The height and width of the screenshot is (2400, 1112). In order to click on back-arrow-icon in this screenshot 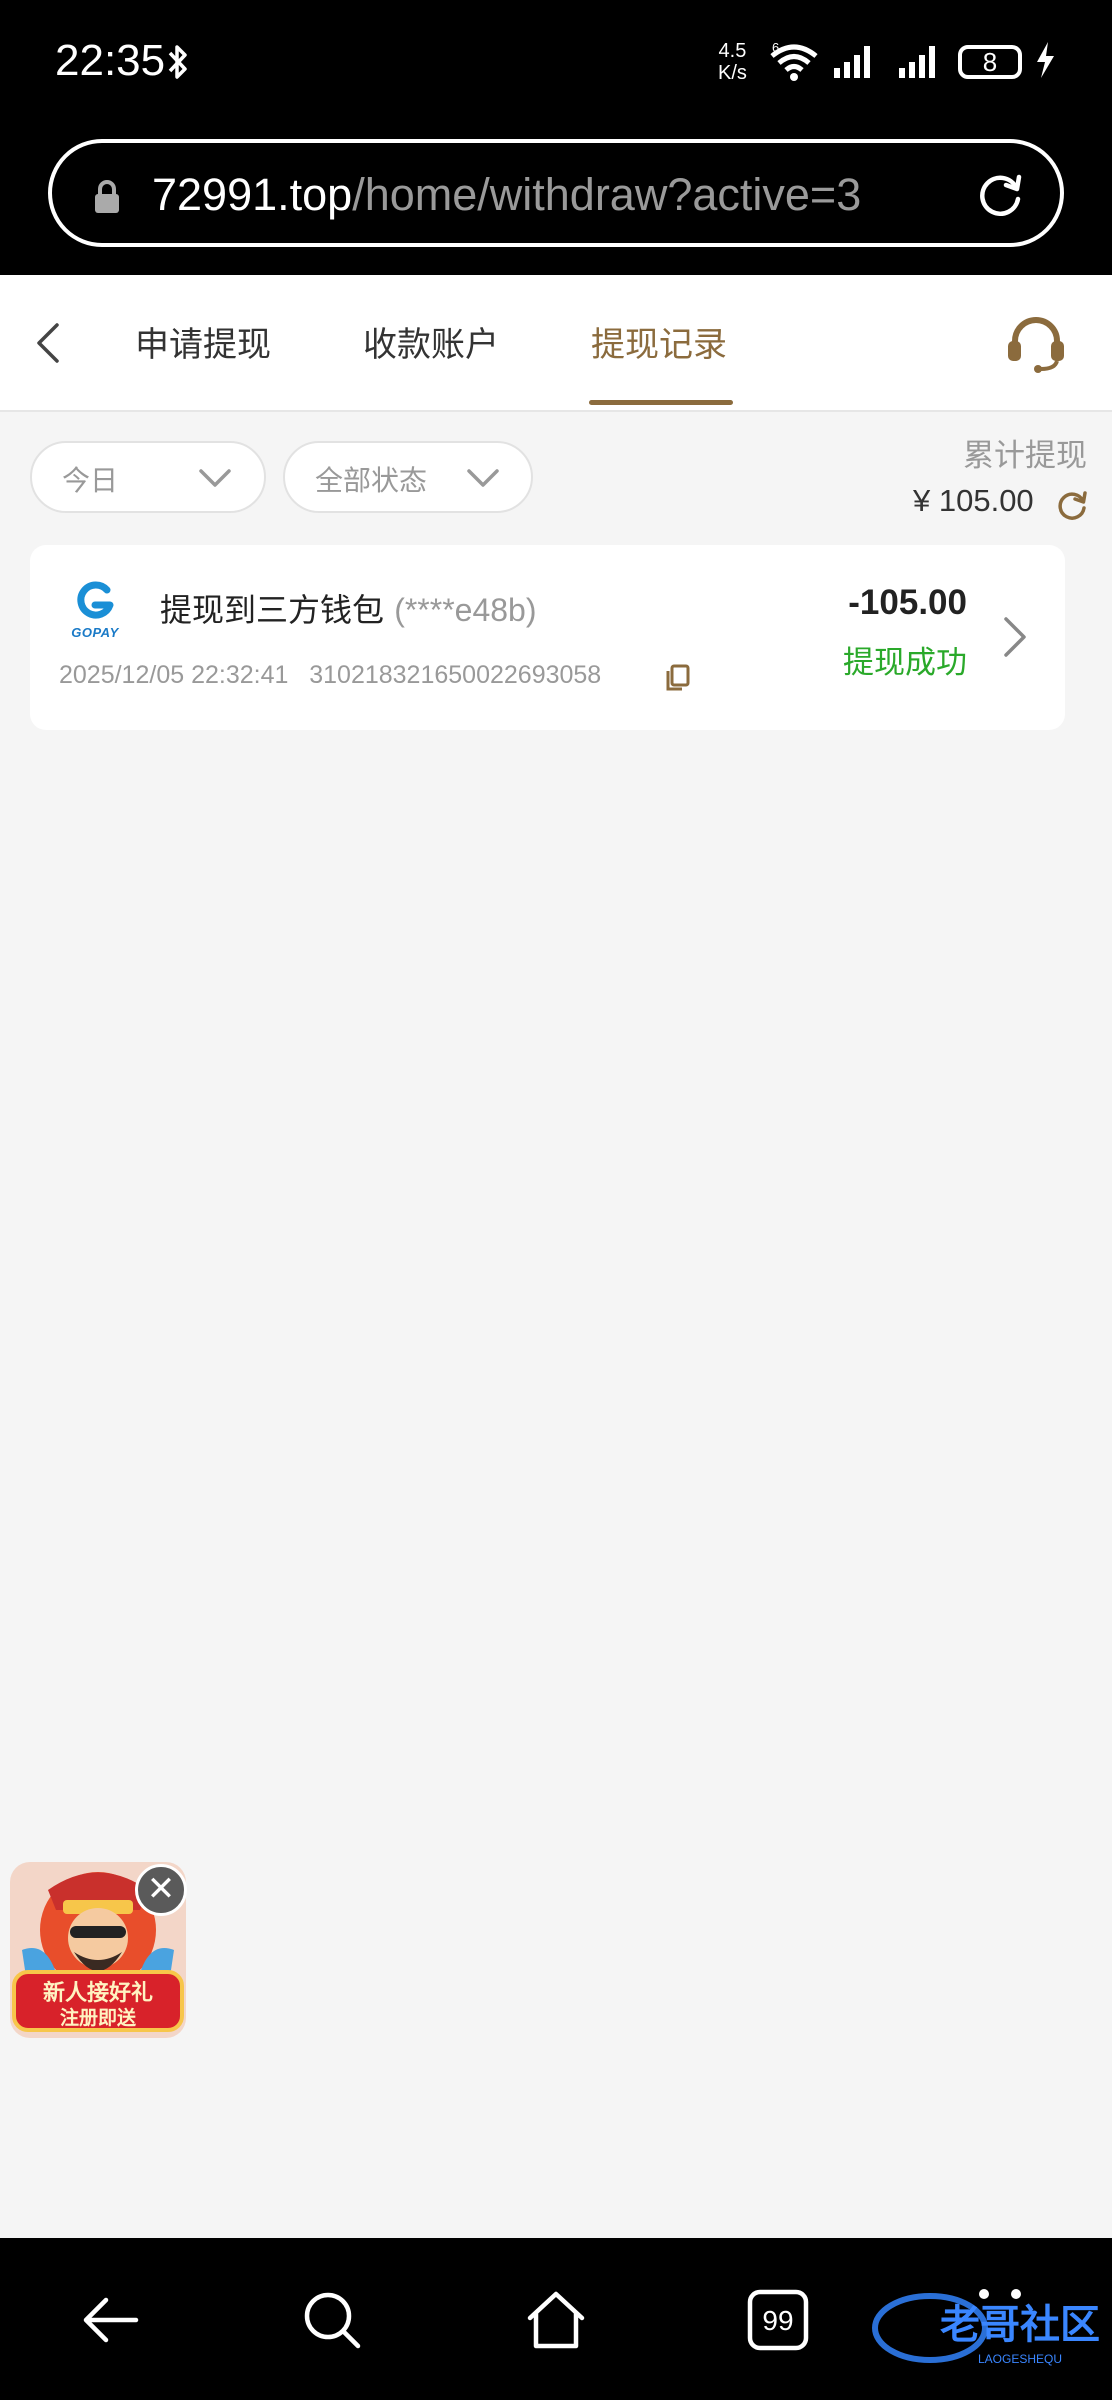, I will do `click(48, 343)`.